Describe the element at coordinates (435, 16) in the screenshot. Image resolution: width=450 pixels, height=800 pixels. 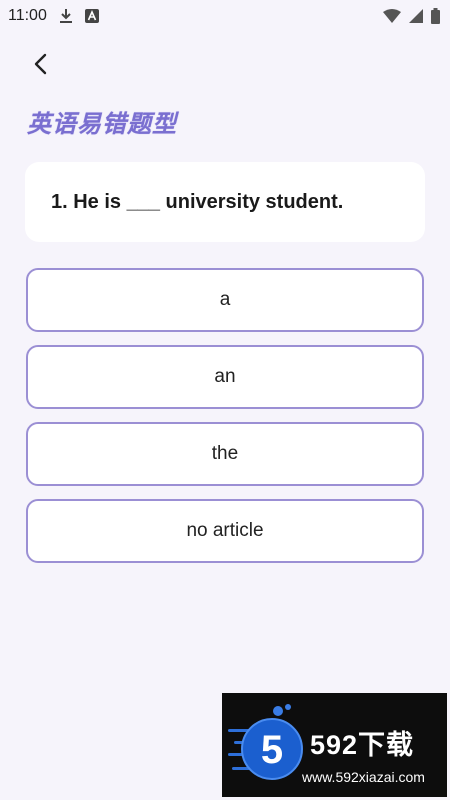
I see `battery-icon` at that location.